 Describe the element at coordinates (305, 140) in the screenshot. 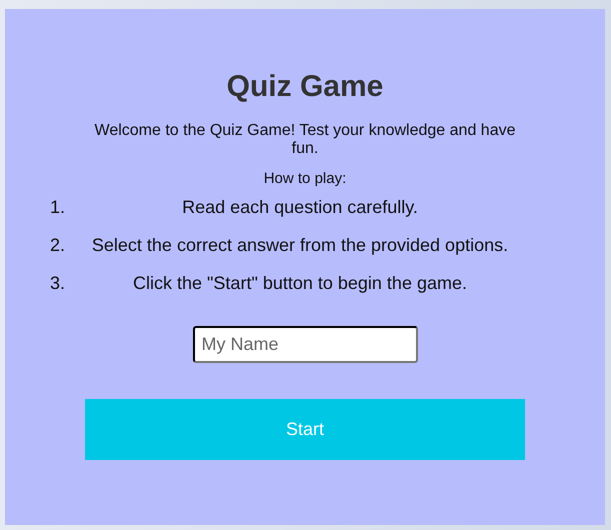

I see `intro-text: Welcome to the Quiz Game! Test your knowledge and have fun.` at that location.